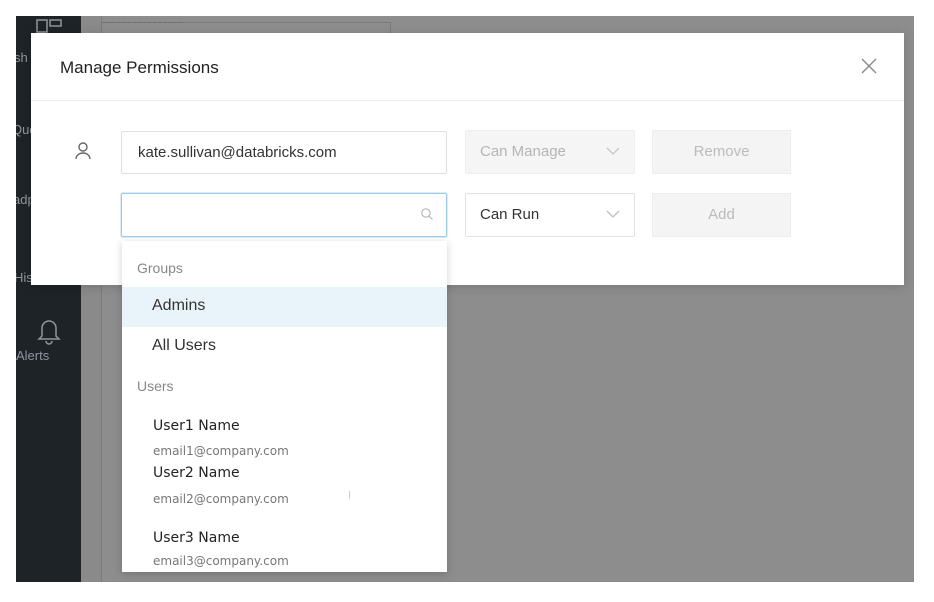  What do you see at coordinates (221, 451) in the screenshot?
I see `user-email: email1@company.com` at bounding box center [221, 451].